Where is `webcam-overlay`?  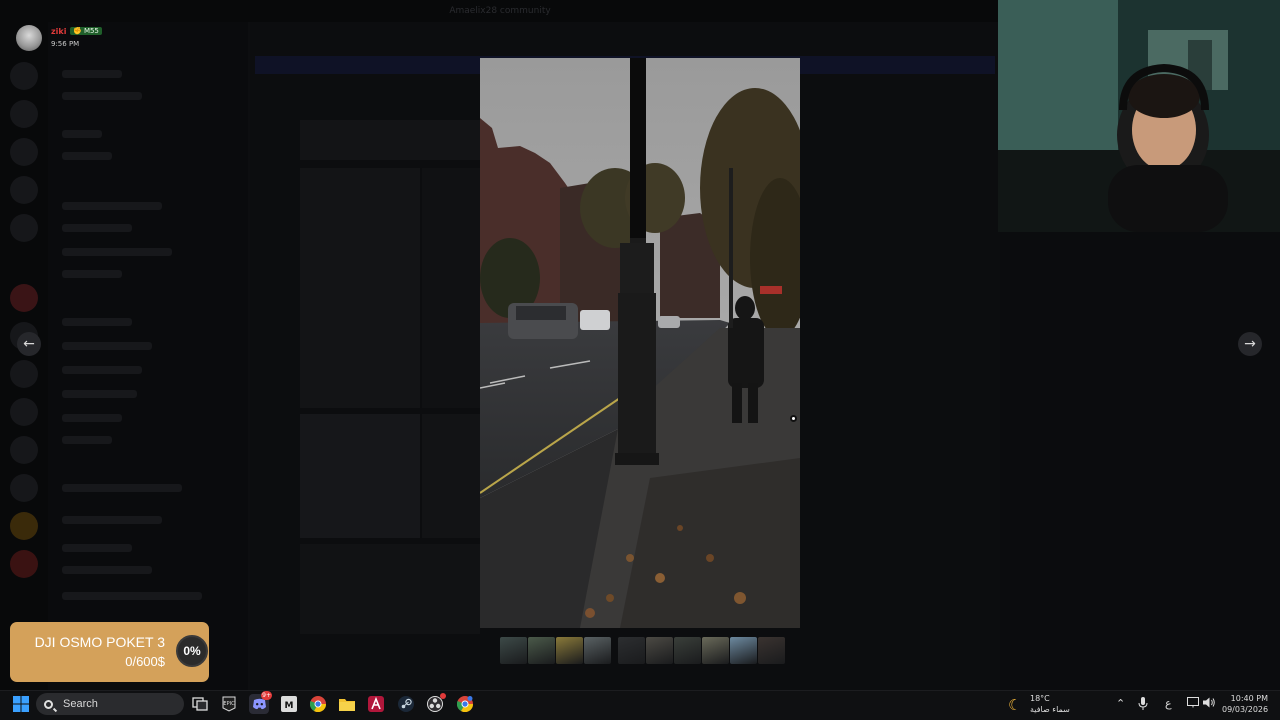
webcam-overlay is located at coordinates (1139, 116).